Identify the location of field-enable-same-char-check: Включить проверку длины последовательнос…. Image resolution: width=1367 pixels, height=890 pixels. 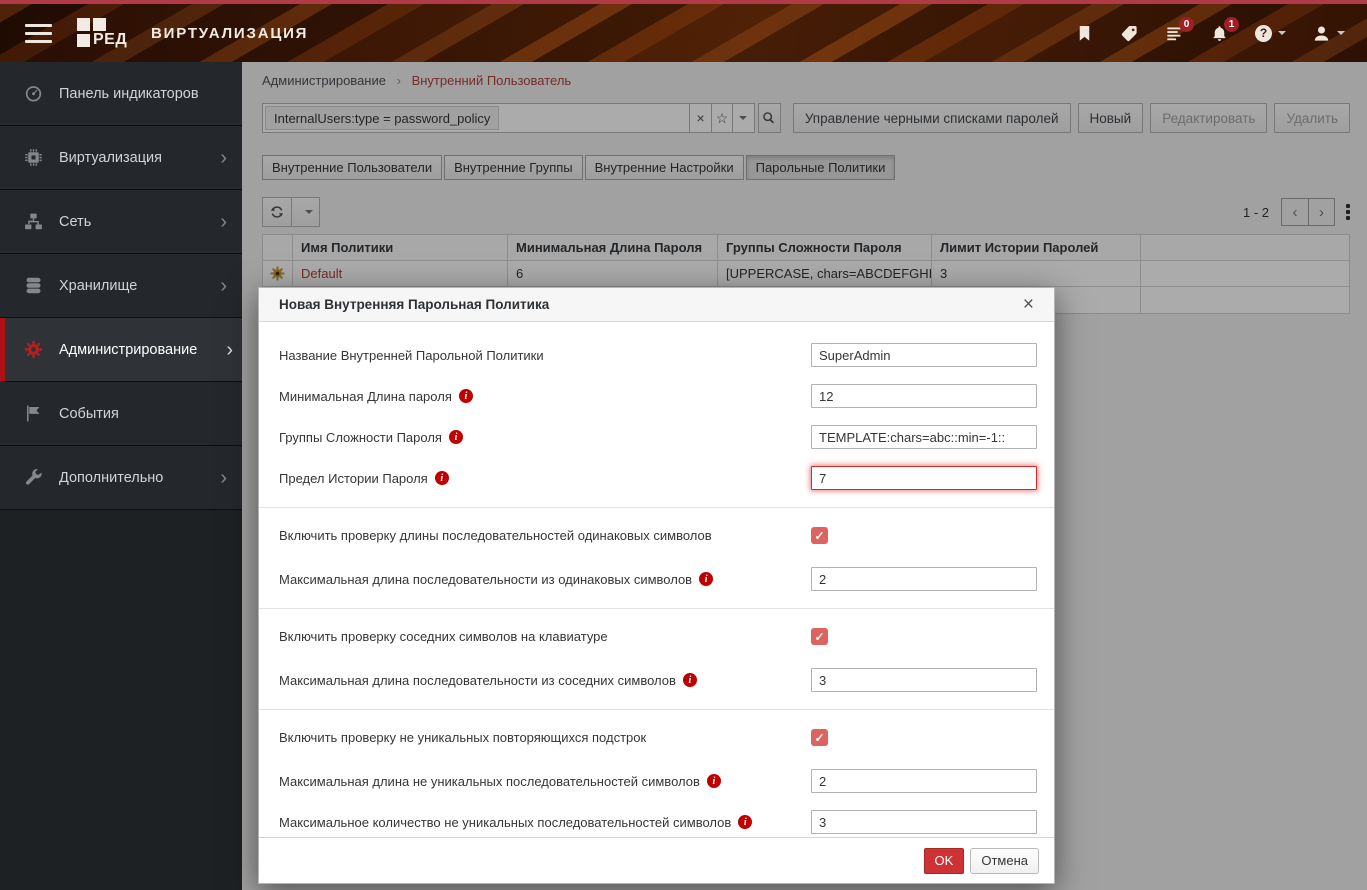
(656, 535).